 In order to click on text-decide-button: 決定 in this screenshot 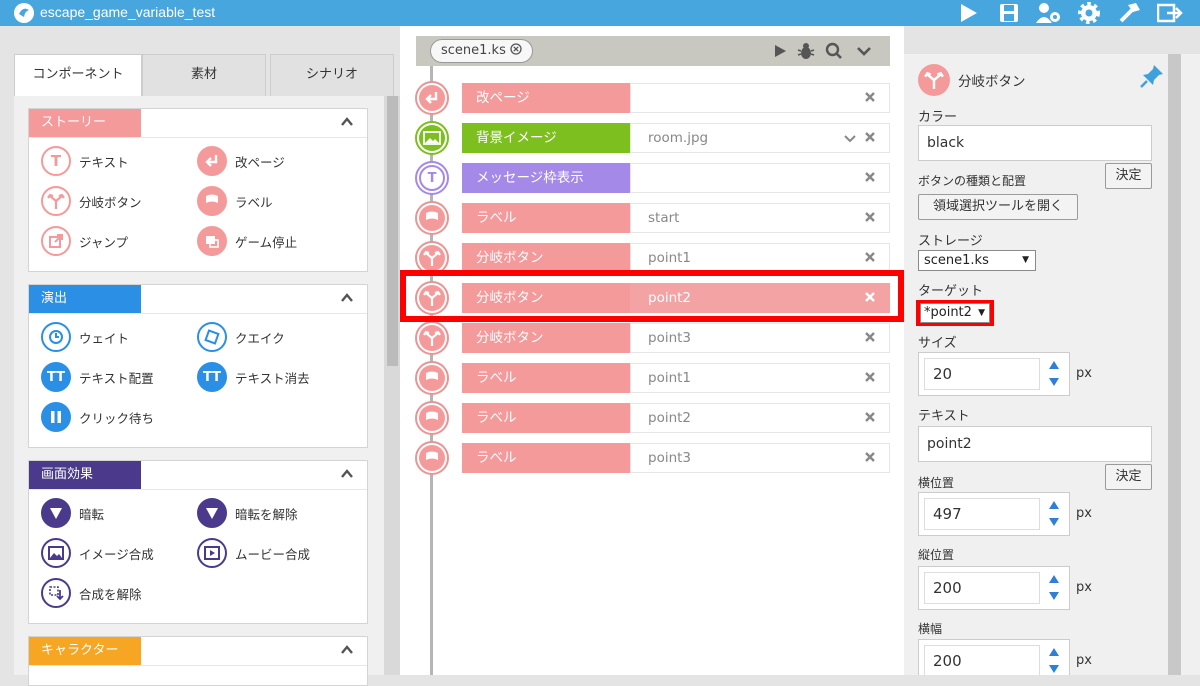, I will do `click(1128, 477)`.